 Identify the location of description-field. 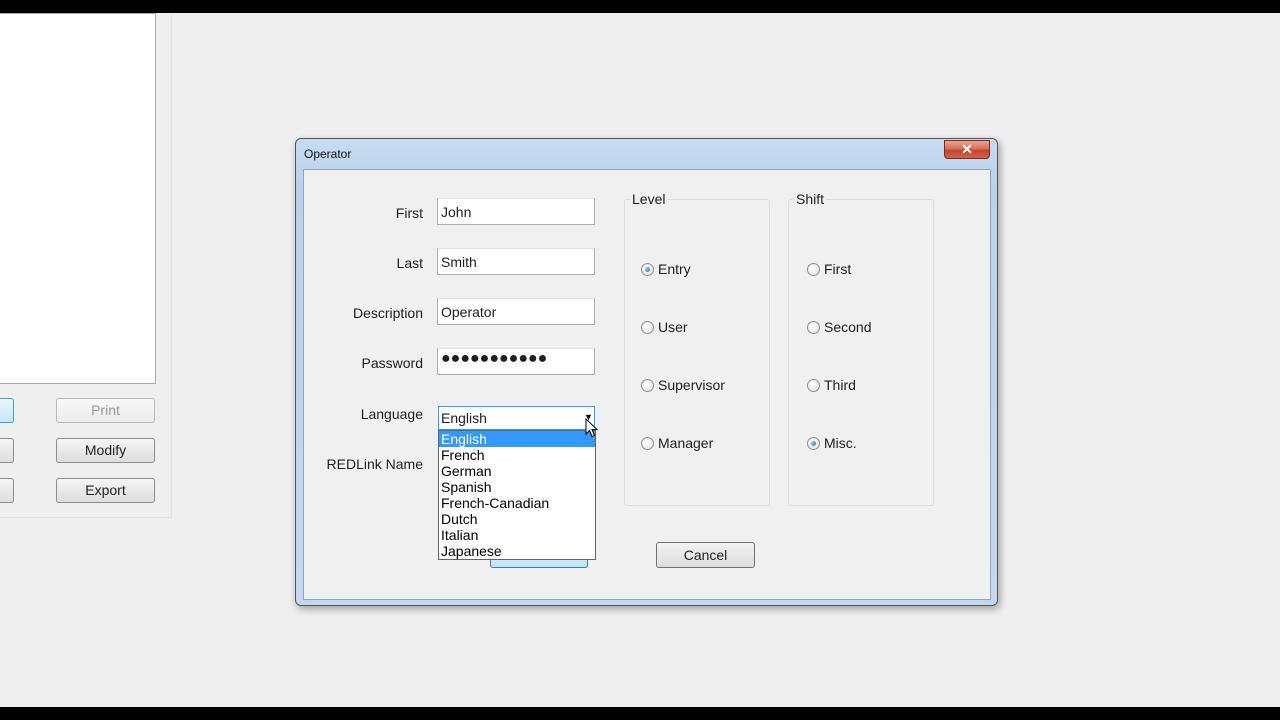
(516, 311).